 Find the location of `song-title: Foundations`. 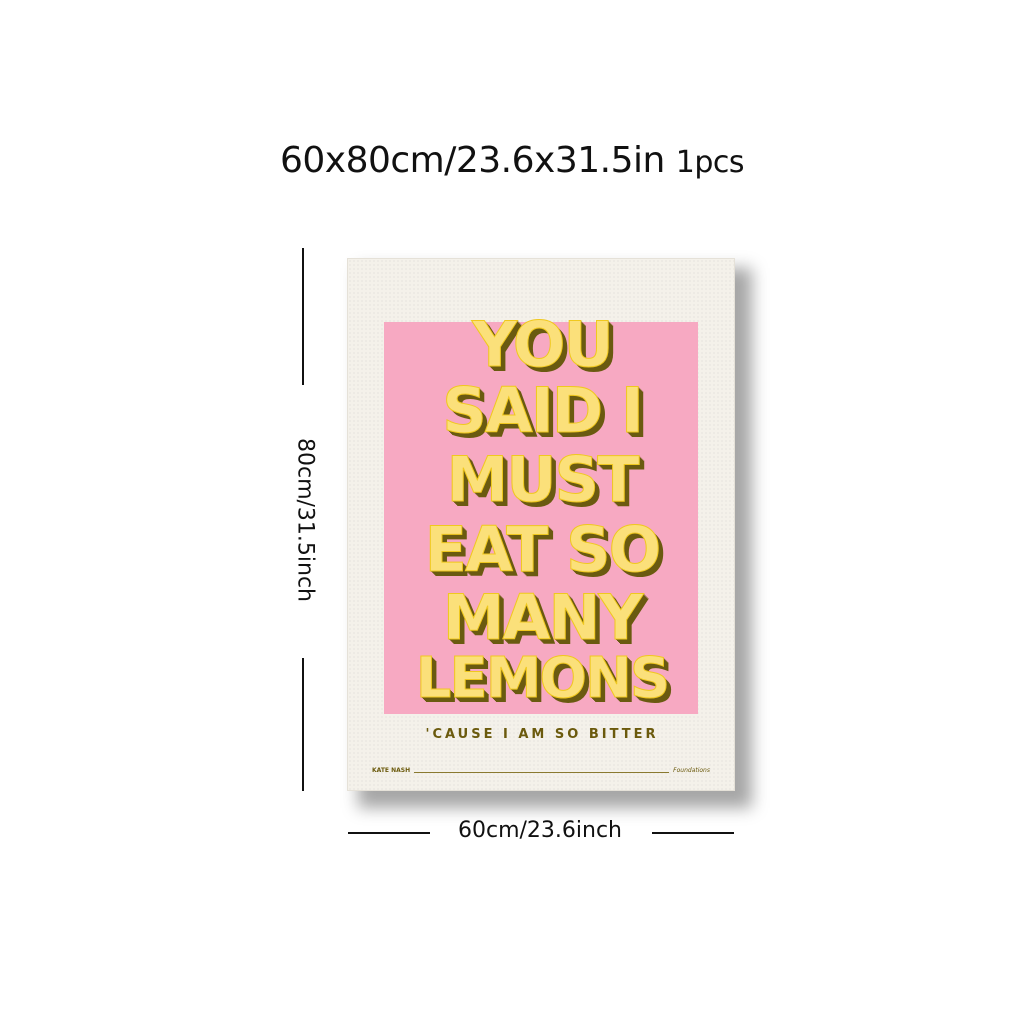

song-title: Foundations is located at coordinates (691, 770).